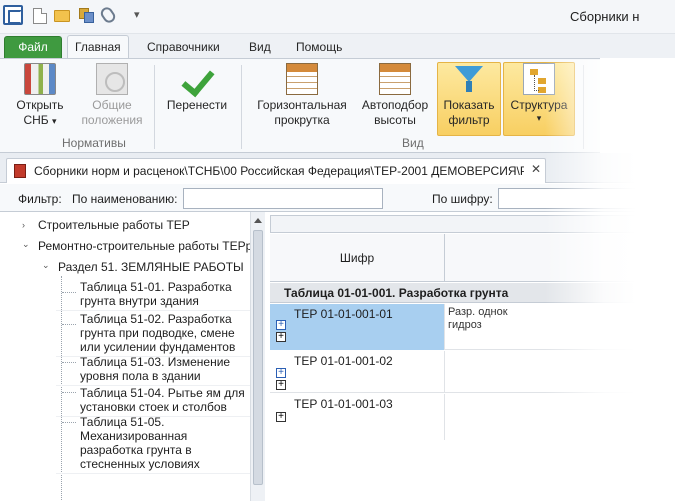  I want to click on new-document-icon, so click(40, 16).